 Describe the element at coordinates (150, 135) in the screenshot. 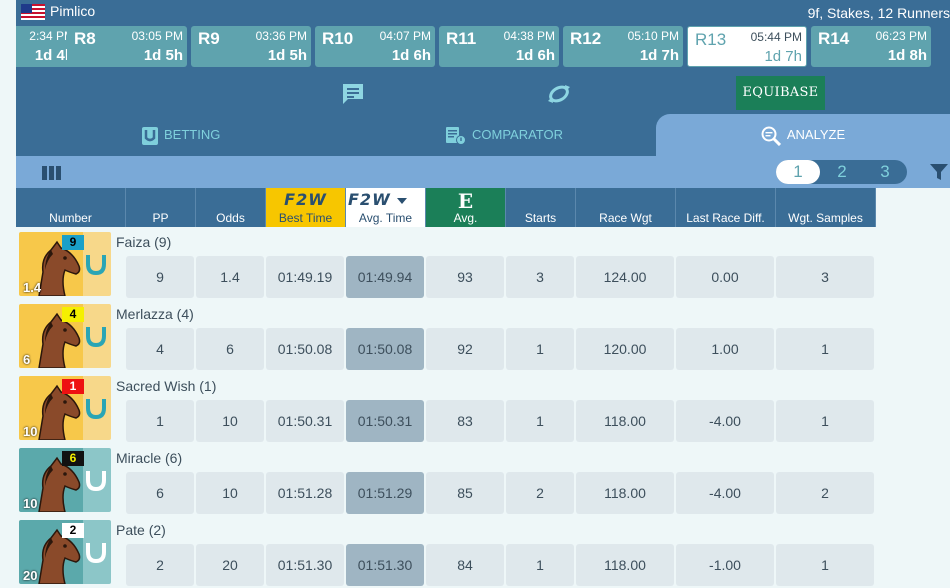

I see `betting-icon` at that location.